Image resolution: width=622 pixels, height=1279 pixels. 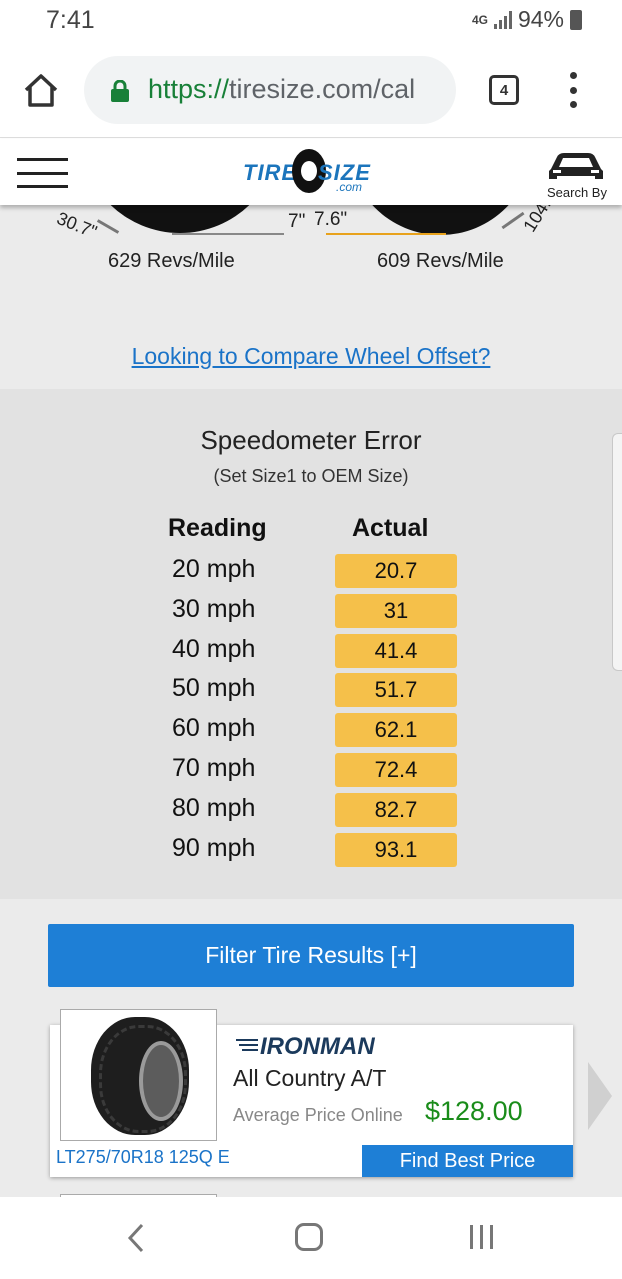 I want to click on actual-value: 62.1, so click(x=396, y=730).